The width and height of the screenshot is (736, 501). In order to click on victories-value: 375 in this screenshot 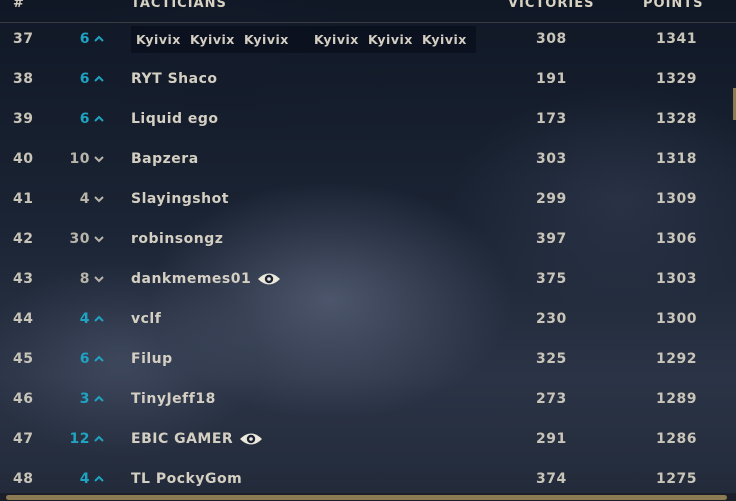, I will do `click(551, 279)`.